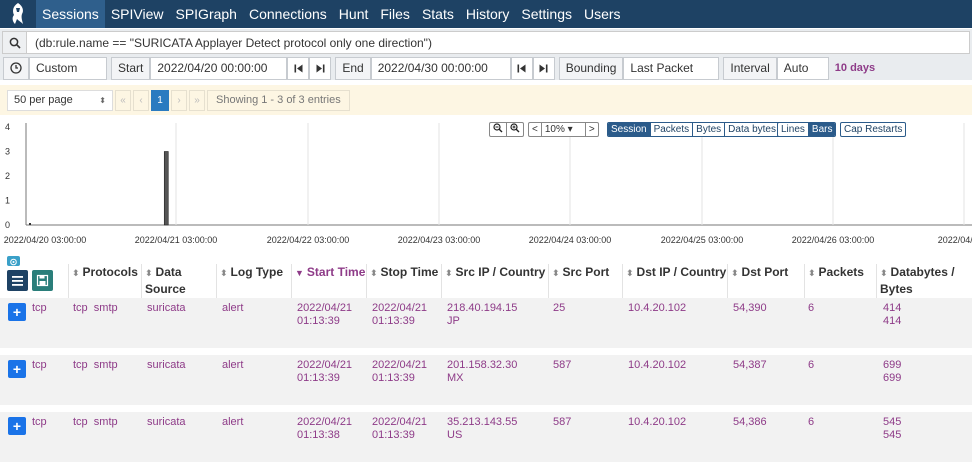 This screenshot has width=972, height=470. What do you see at coordinates (873, 129) in the screenshot?
I see `cap-restarts-button: Cap Restarts` at bounding box center [873, 129].